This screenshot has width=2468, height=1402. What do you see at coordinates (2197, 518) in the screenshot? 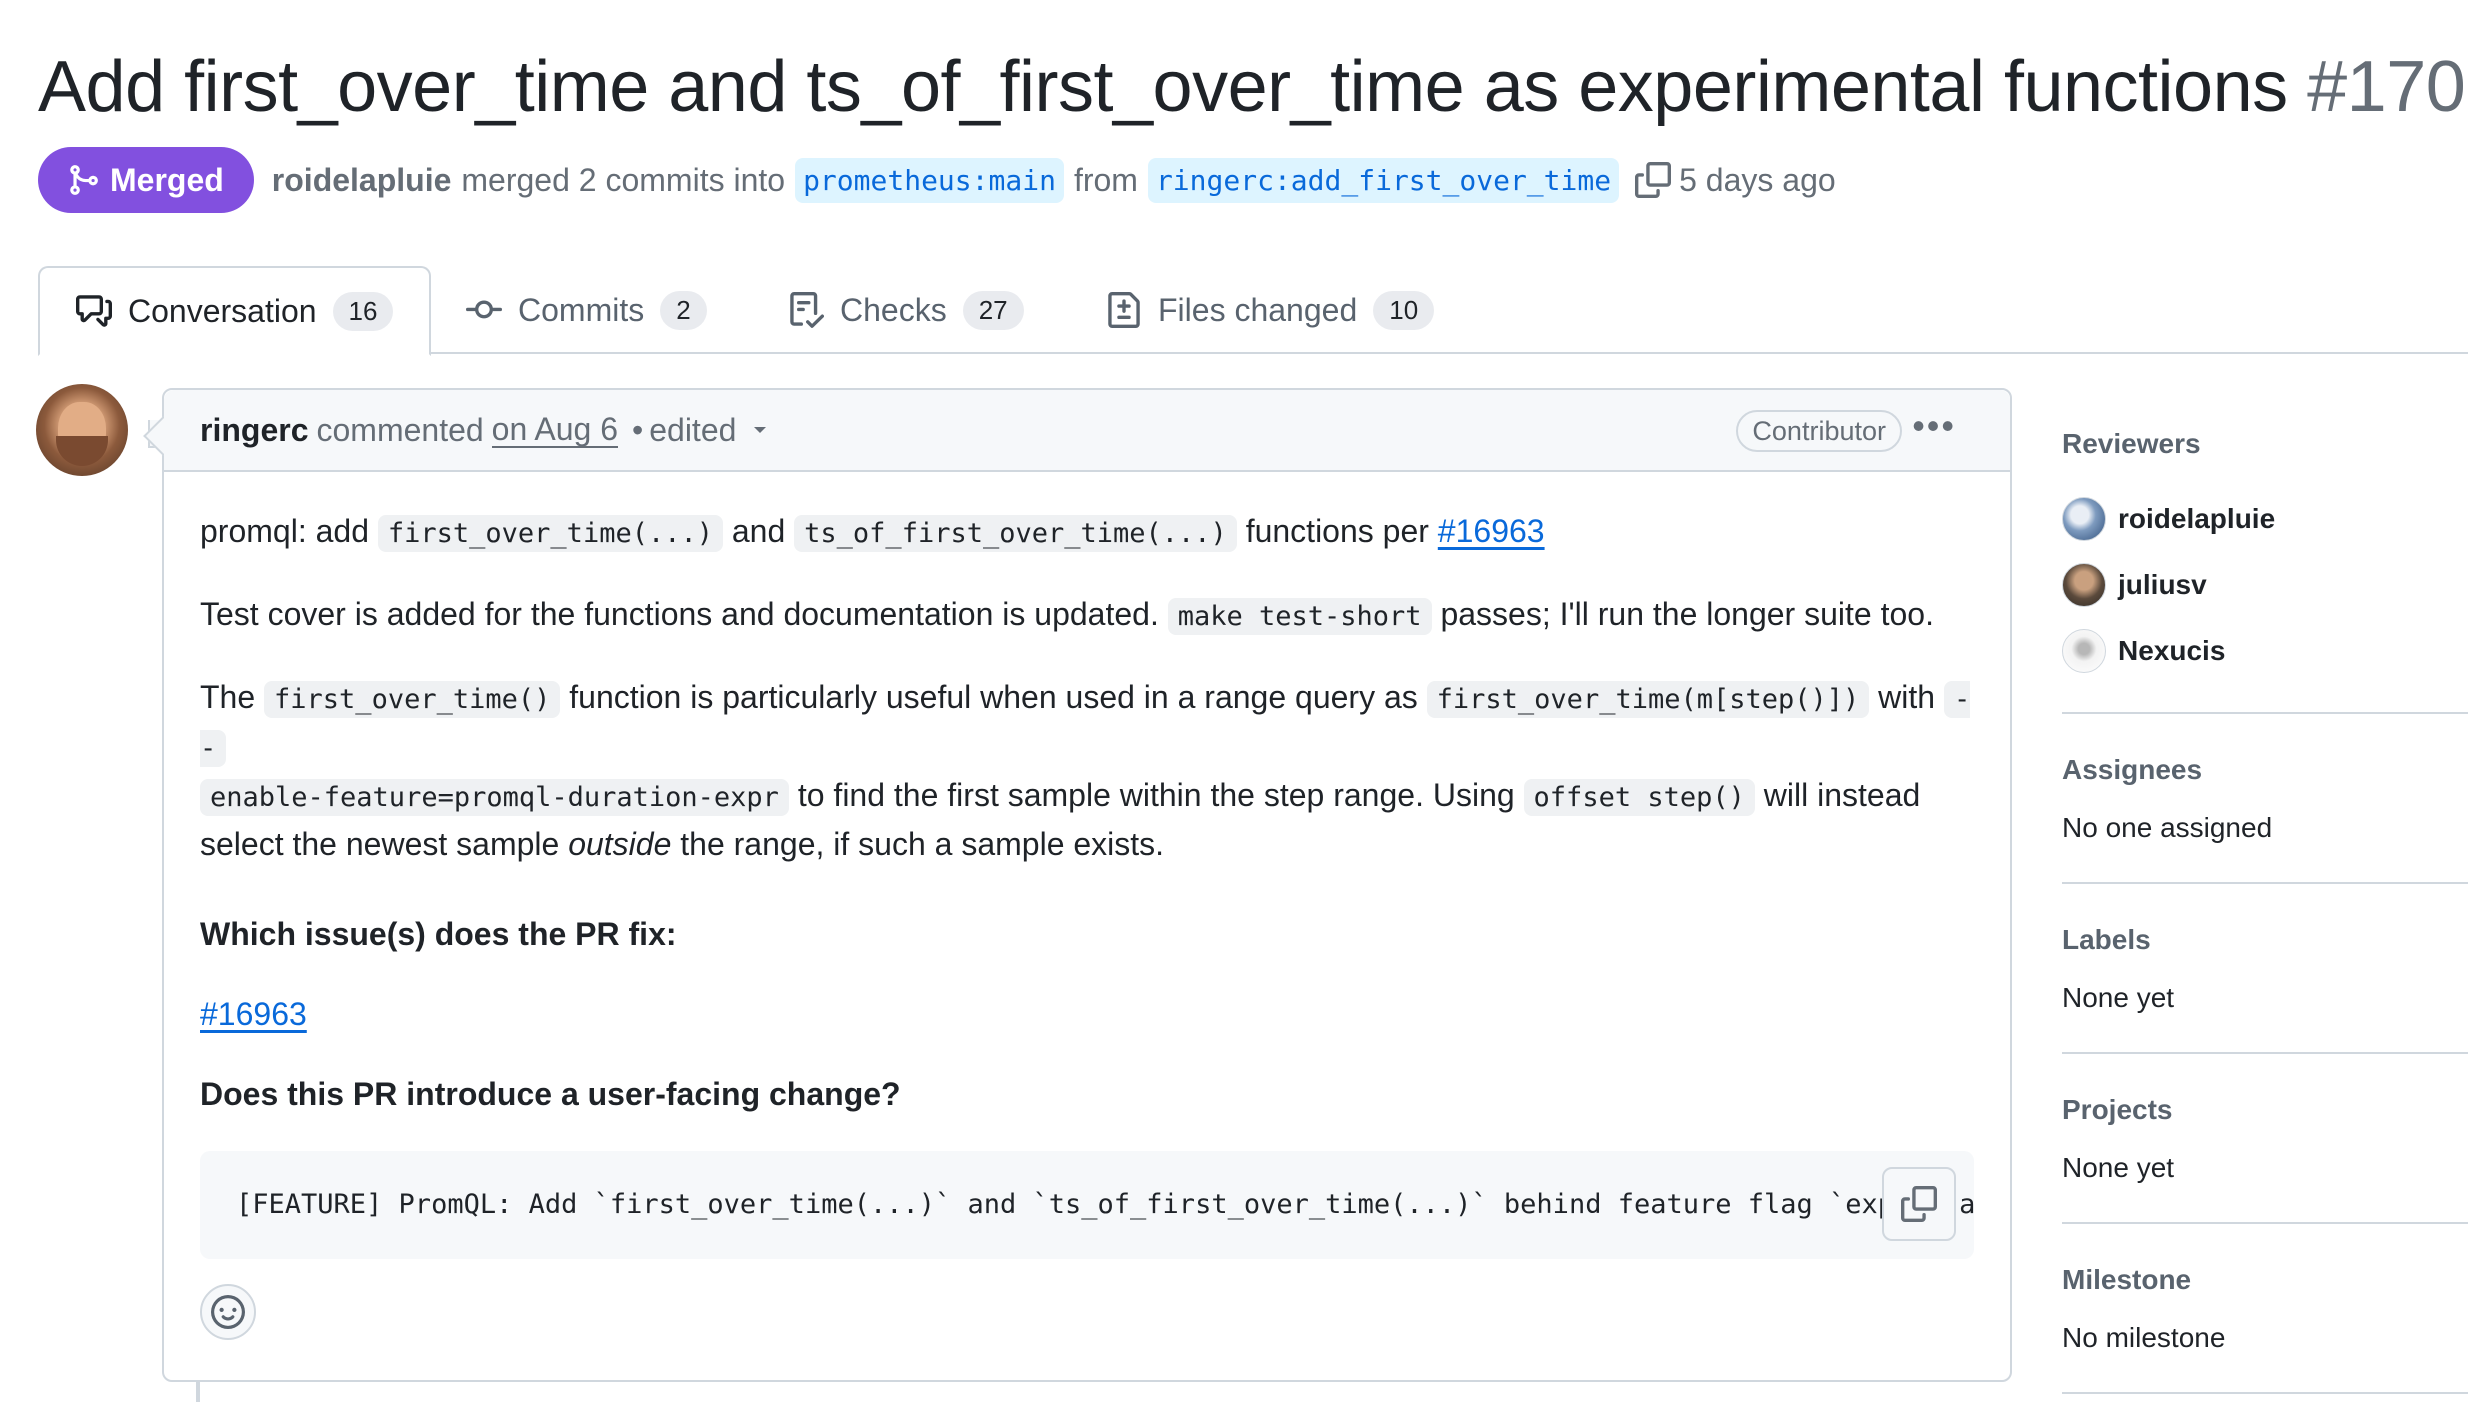
I see `reviewer-name: roidelapluie` at bounding box center [2197, 518].